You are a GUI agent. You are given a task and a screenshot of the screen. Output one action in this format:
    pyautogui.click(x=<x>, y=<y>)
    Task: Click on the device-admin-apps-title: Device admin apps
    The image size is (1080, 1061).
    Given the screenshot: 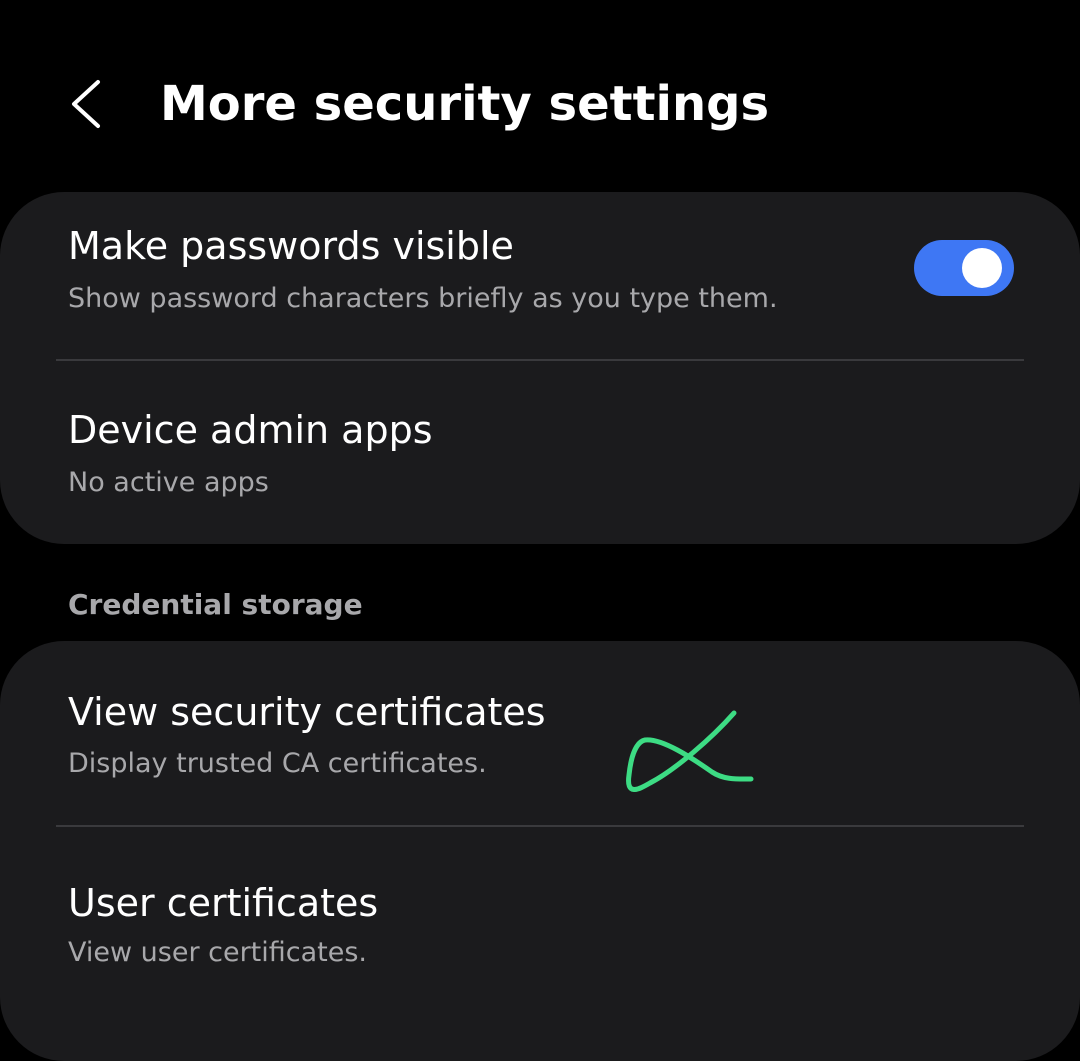 What is the action you would take?
    pyautogui.click(x=250, y=430)
    